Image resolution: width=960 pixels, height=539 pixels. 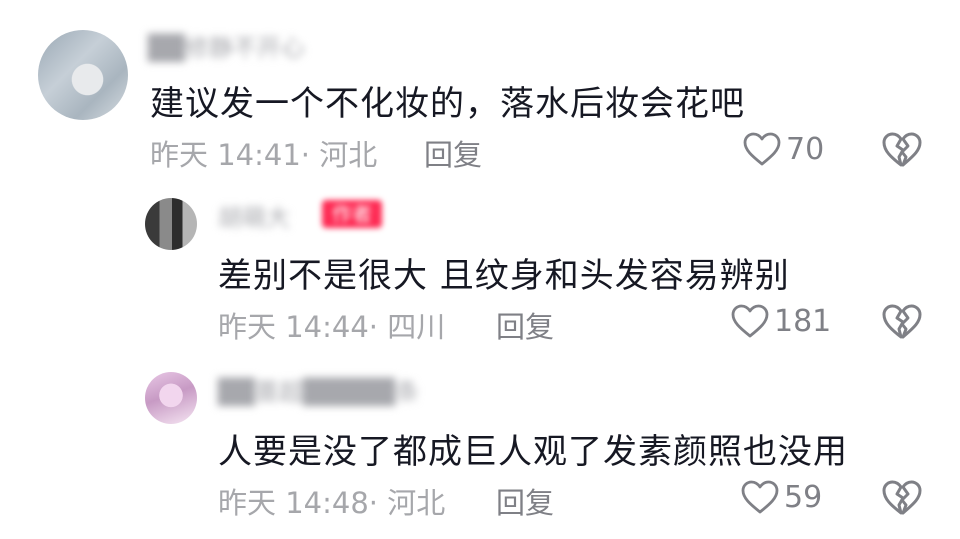 I want to click on comment-meta: 昨天 14:41· 河北, so click(x=264, y=155).